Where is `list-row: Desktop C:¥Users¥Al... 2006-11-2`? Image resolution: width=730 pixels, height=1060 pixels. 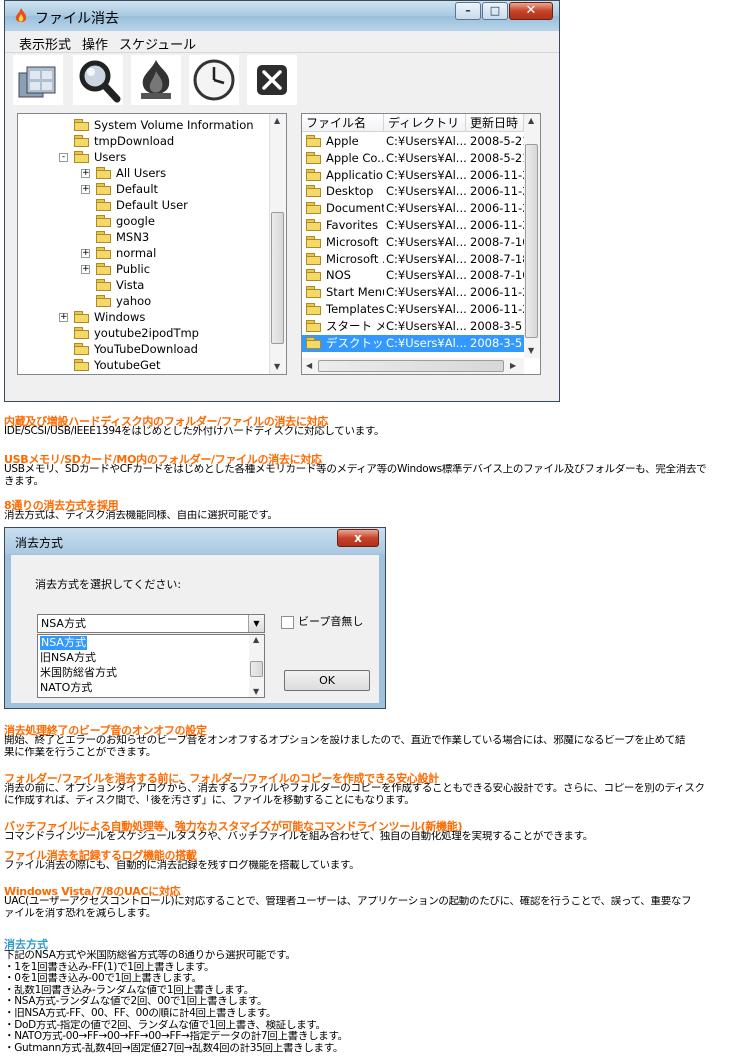 list-row: Desktop C:¥Users¥Al... 2006-11-2 is located at coordinates (414, 191).